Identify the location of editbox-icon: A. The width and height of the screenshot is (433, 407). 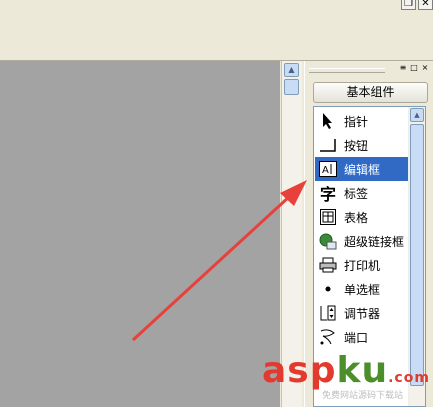
(328, 169).